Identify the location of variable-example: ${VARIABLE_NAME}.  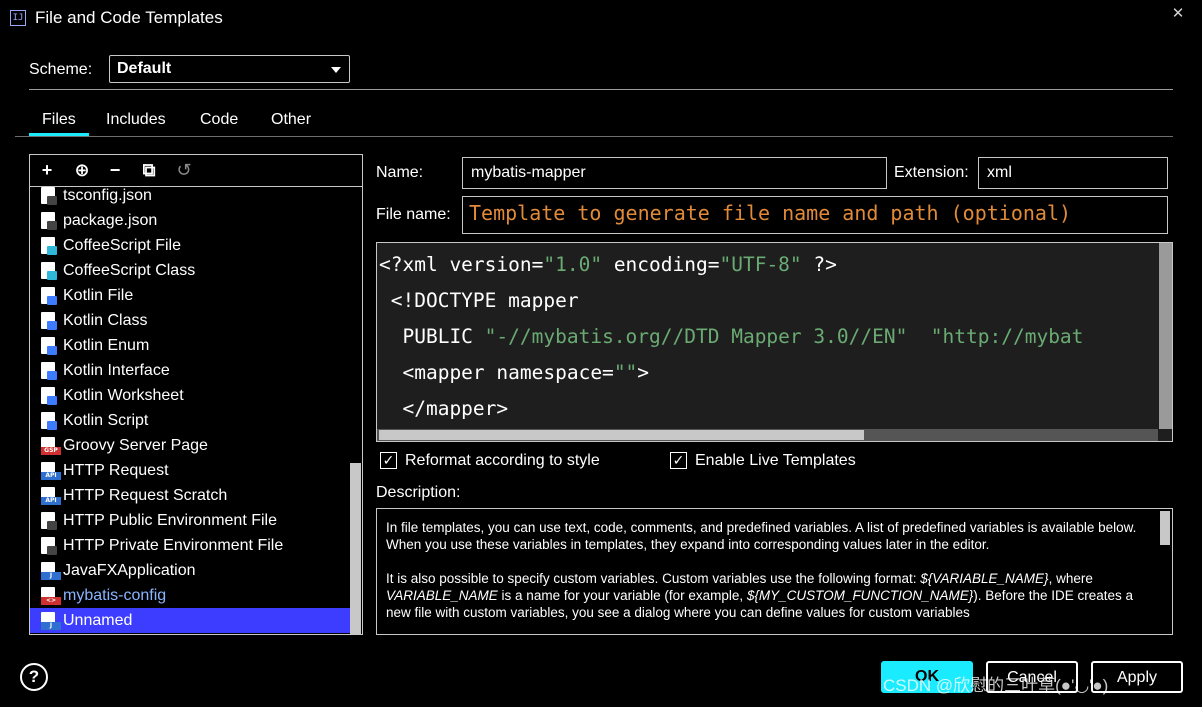
(984, 578).